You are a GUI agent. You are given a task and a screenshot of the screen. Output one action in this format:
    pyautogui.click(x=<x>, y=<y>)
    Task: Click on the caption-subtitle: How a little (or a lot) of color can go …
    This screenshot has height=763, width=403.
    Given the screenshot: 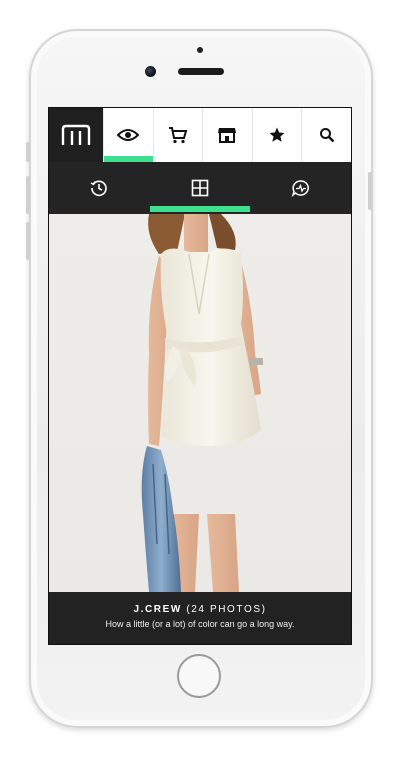 What is the action you would take?
    pyautogui.click(x=200, y=624)
    